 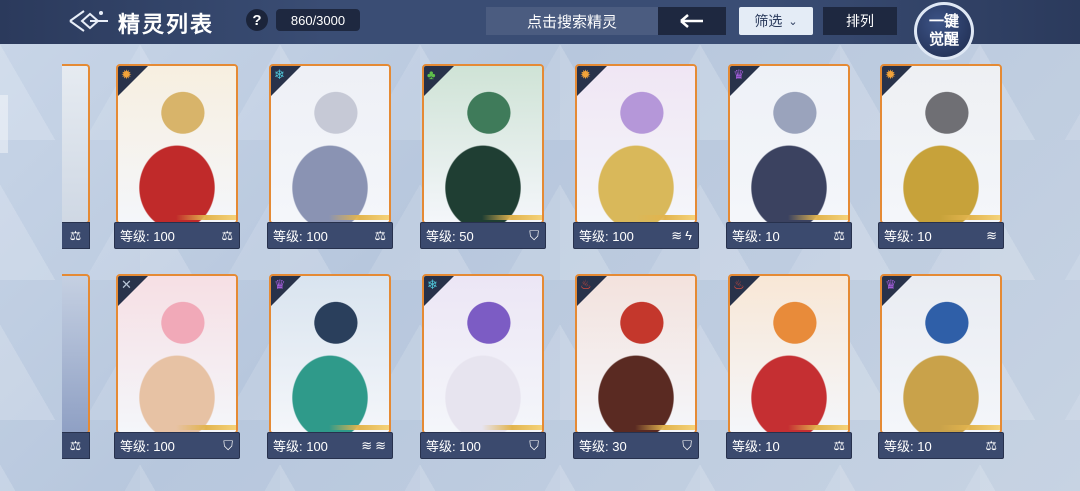 What do you see at coordinates (450, 236) in the screenshot?
I see `level-text: 等级: 50` at bounding box center [450, 236].